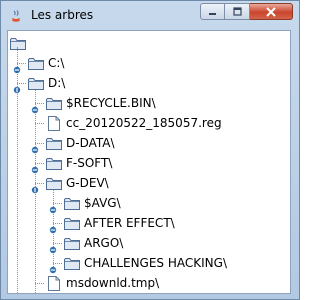  What do you see at coordinates (155, 263) in the screenshot?
I see `tree-item-label: CHALLENGES HACKING\` at bounding box center [155, 263].